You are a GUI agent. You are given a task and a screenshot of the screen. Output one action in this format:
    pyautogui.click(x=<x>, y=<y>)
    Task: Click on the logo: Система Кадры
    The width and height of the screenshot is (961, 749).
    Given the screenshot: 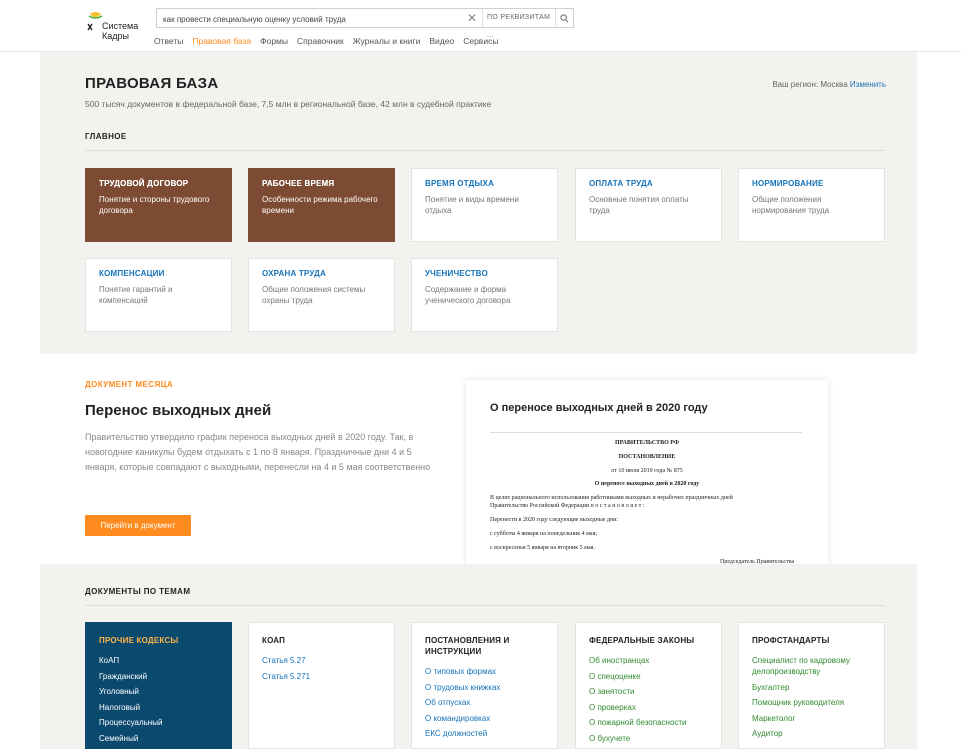 What is the action you would take?
    pyautogui.click(x=116, y=26)
    